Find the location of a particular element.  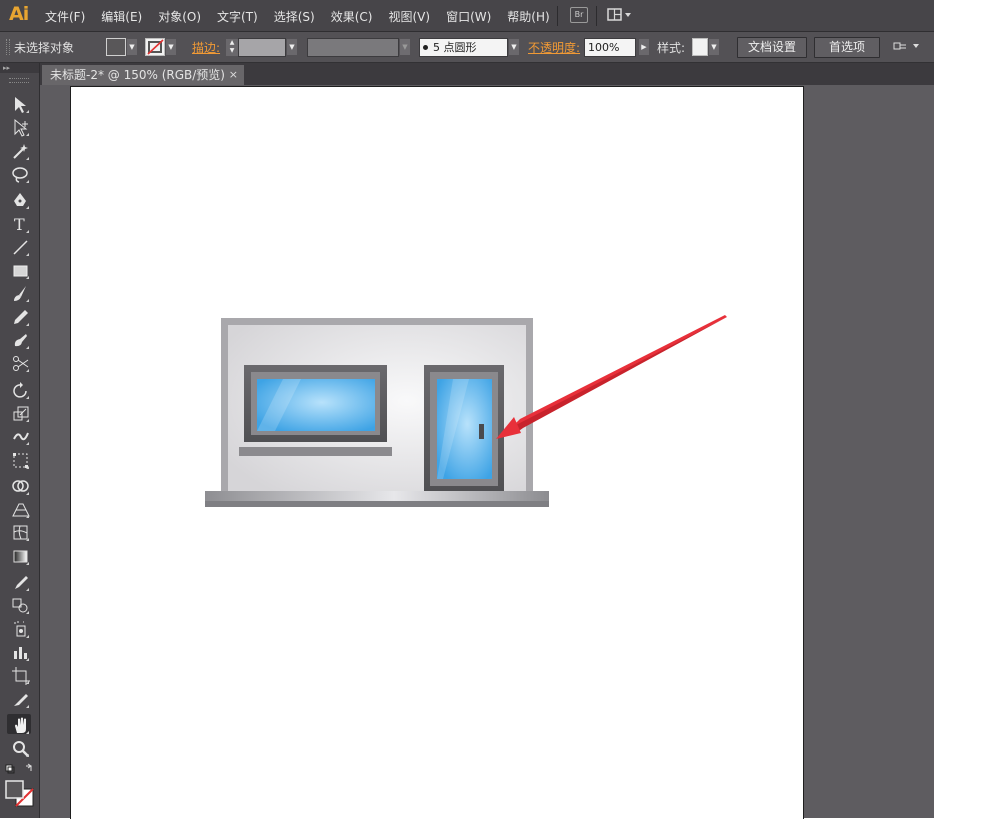

rectangle-tool is located at coordinates (19, 269).